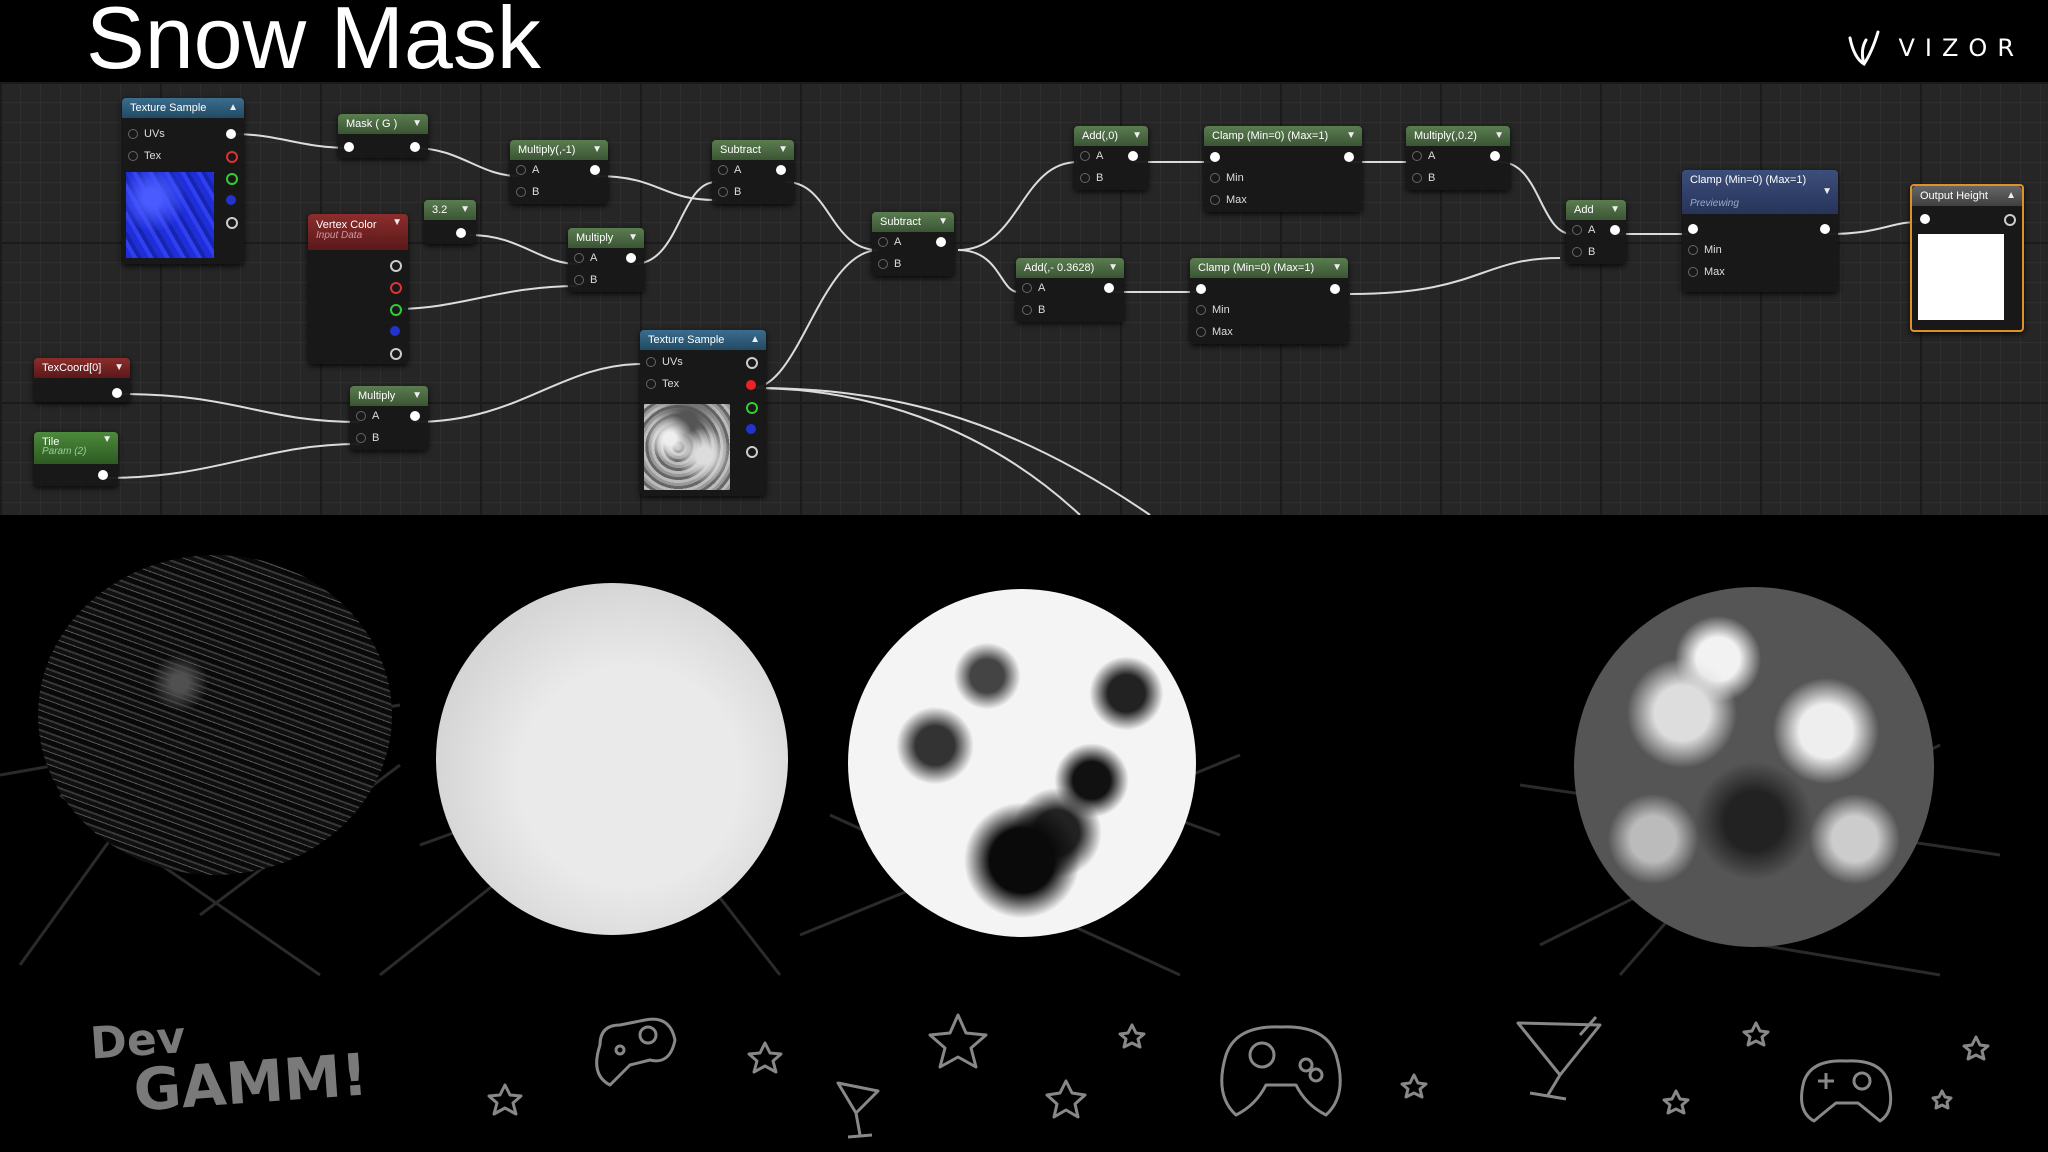 This screenshot has width=2048, height=1152. I want to click on node-constant-3-2: 3.2 ▼, so click(450, 222).